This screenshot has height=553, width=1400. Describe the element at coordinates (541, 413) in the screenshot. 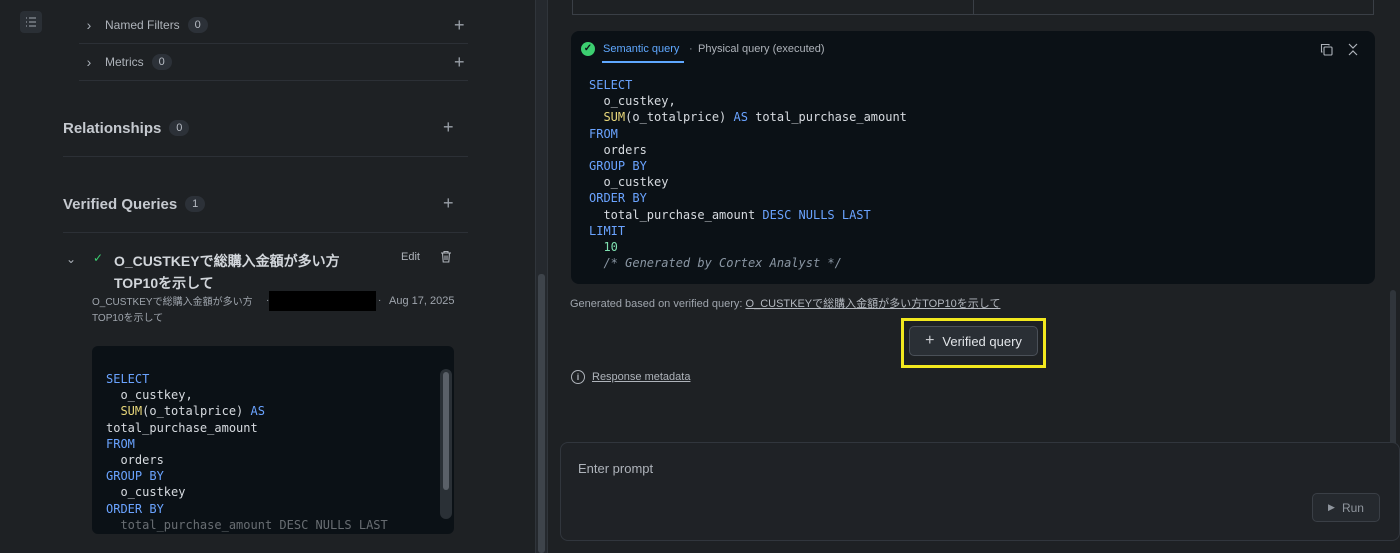

I see `panel-scrollbar-thumb` at that location.